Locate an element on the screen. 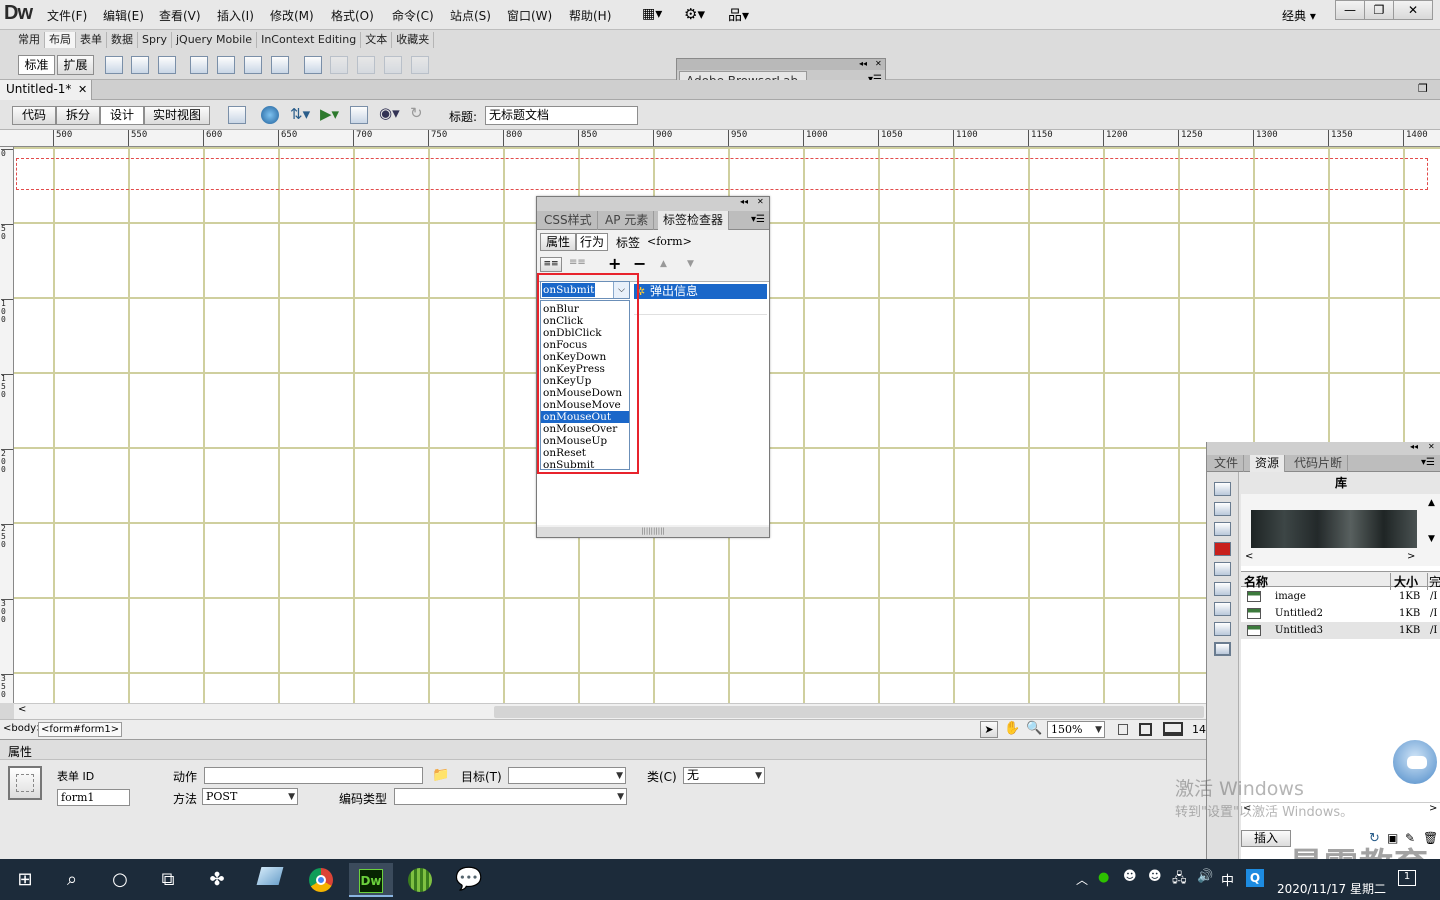  behaviors-tab: 行为 is located at coordinates (592, 242).